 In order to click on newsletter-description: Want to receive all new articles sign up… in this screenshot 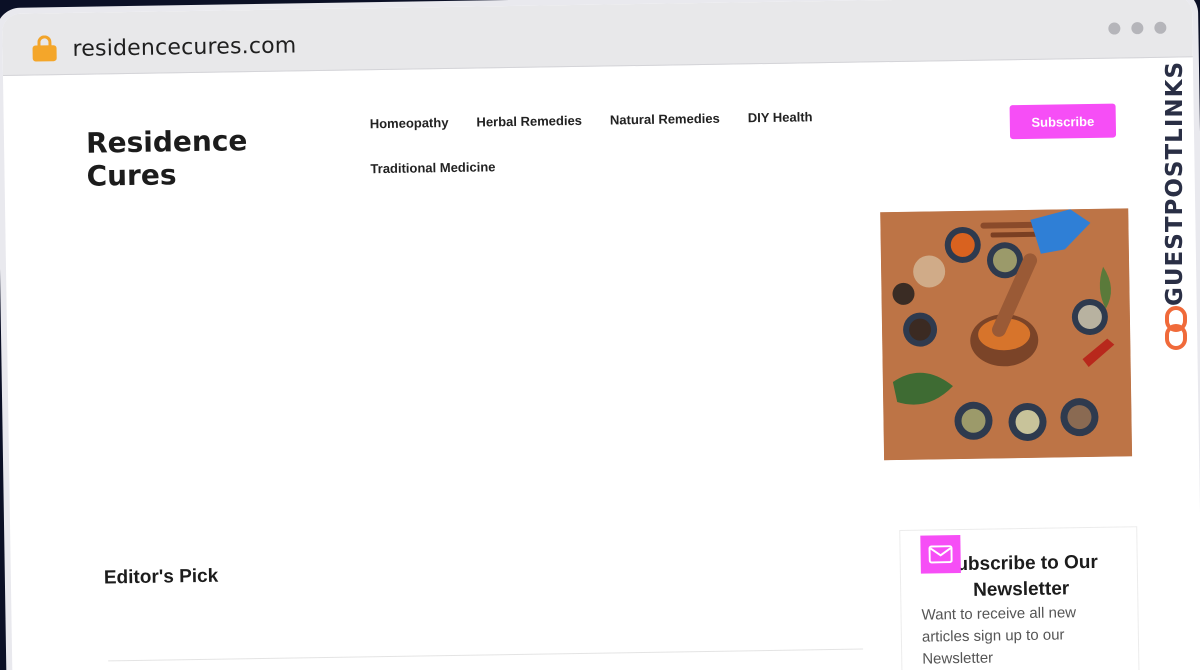, I will do `click(999, 636)`.